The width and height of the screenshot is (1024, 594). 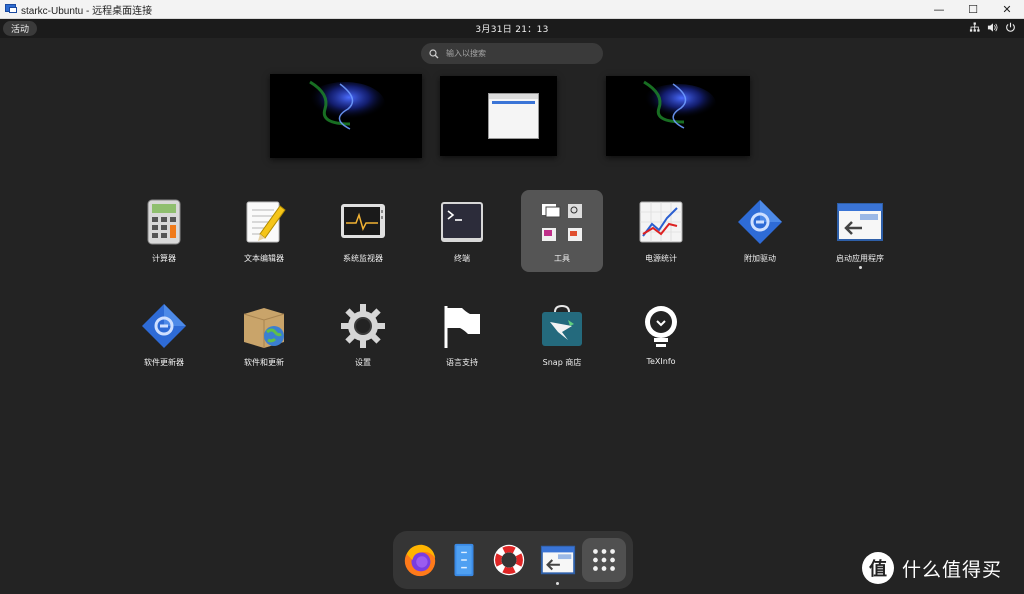 I want to click on dock-help, so click(x=509, y=560).